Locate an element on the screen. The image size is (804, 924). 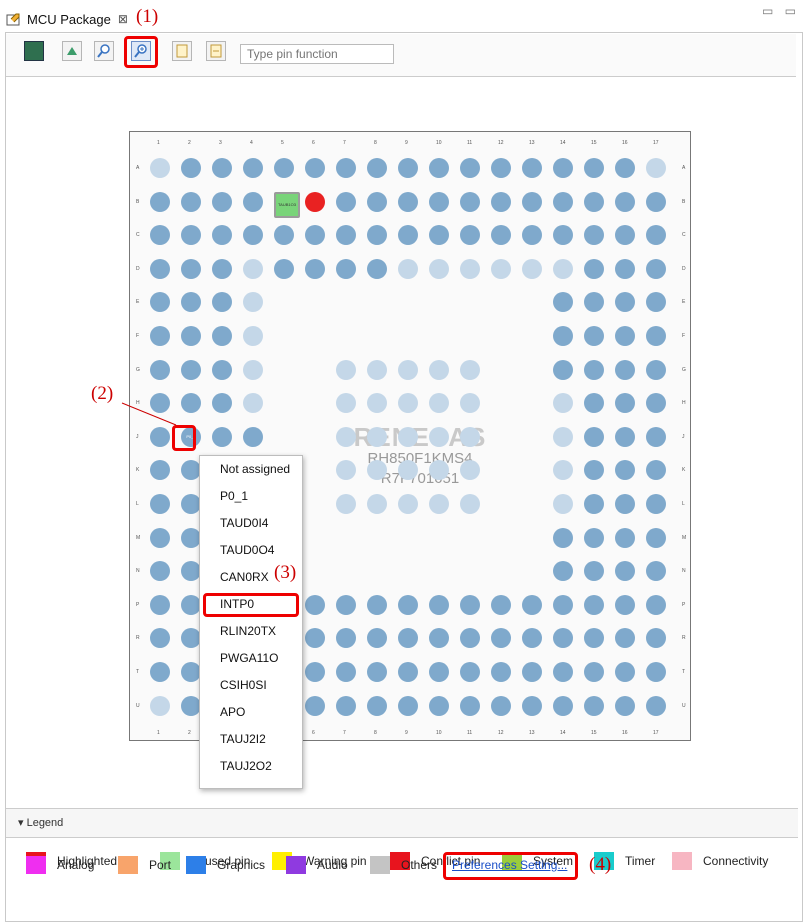
pin-d16 is located at coordinates (625, 268).